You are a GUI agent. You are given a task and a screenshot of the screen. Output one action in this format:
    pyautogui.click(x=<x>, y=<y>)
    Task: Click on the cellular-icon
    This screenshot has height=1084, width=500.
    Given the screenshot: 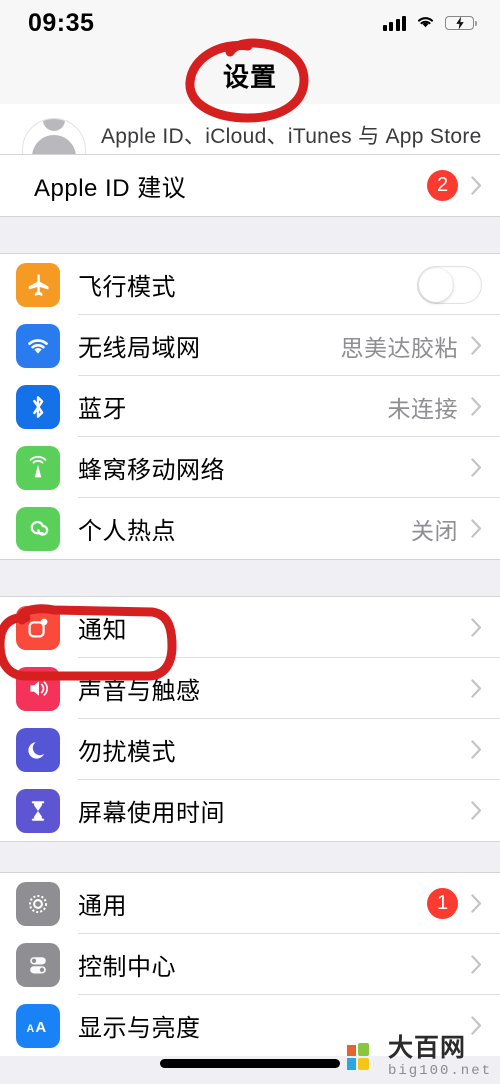 What is the action you would take?
    pyautogui.click(x=38, y=467)
    